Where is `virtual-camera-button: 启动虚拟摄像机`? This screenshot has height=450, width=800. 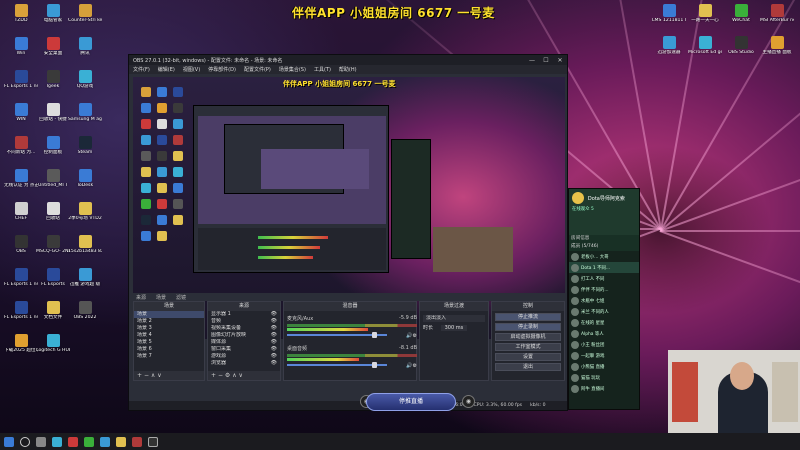
virtual-camera-button: 启动虚拟摄像机 is located at coordinates (528, 337).